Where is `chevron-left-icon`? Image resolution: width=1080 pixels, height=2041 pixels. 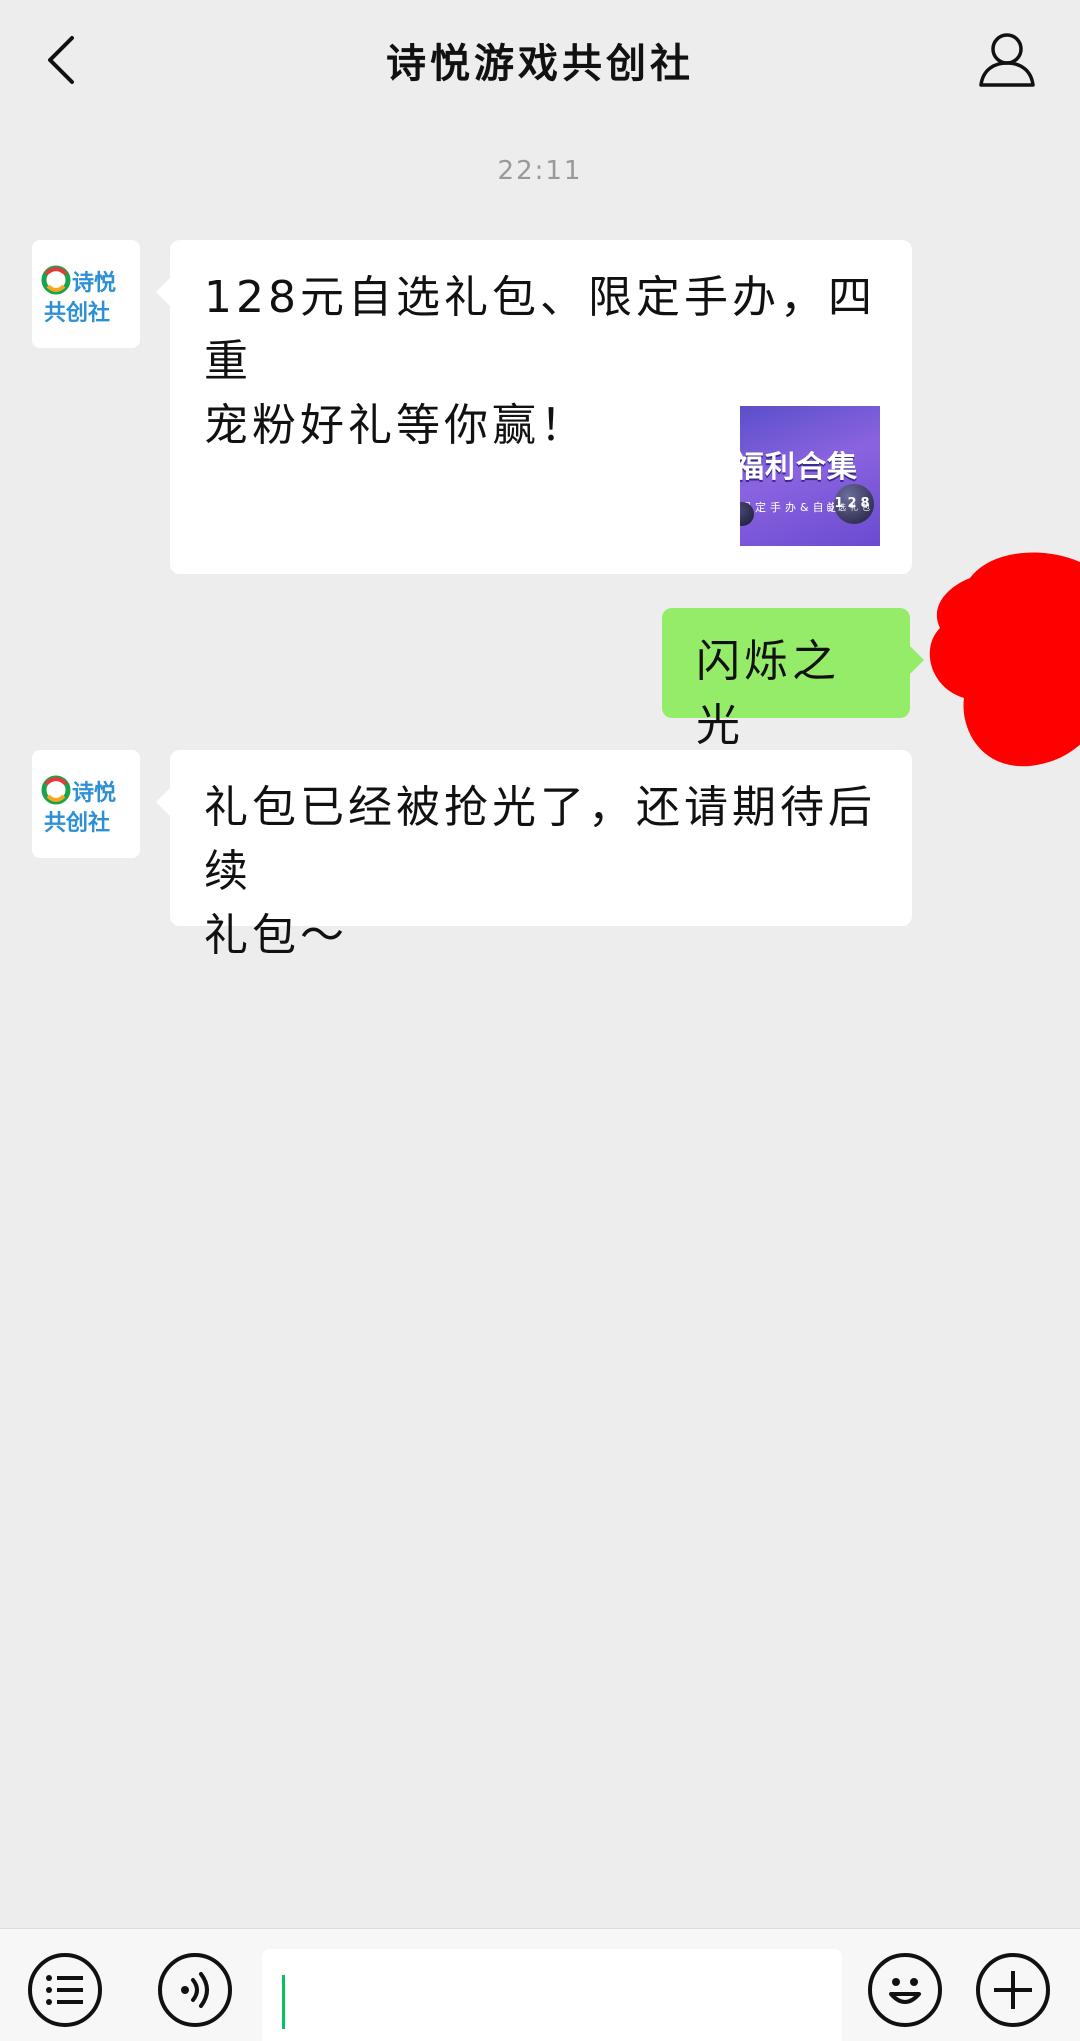 chevron-left-icon is located at coordinates (61, 60).